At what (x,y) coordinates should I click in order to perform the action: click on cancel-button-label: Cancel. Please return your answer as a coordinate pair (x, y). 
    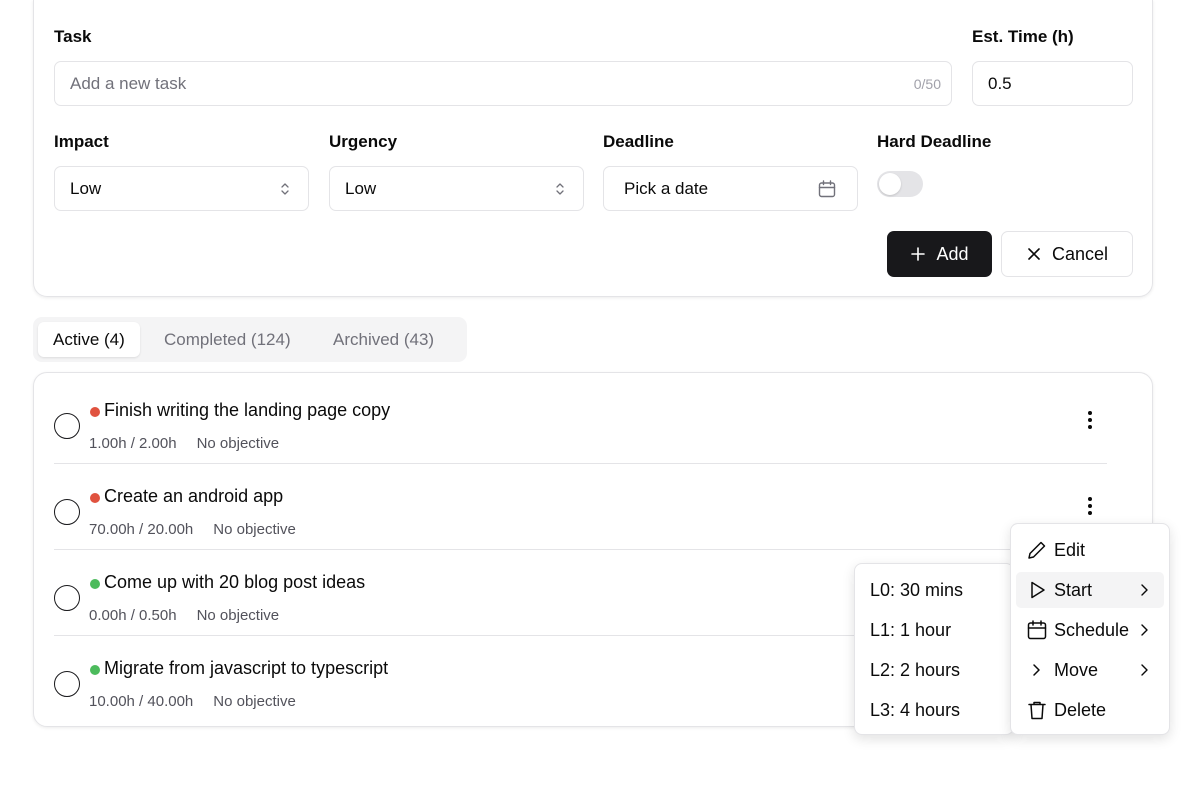
    Looking at the image, I should click on (1080, 253).